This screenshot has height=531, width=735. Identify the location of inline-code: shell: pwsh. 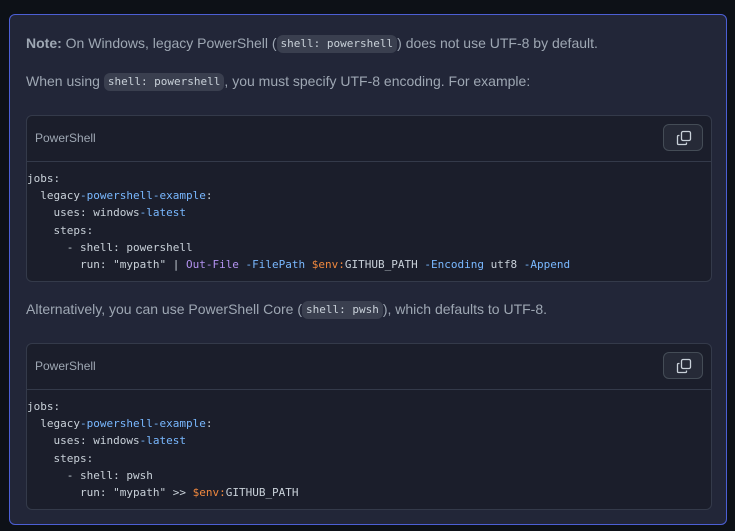
(342, 310).